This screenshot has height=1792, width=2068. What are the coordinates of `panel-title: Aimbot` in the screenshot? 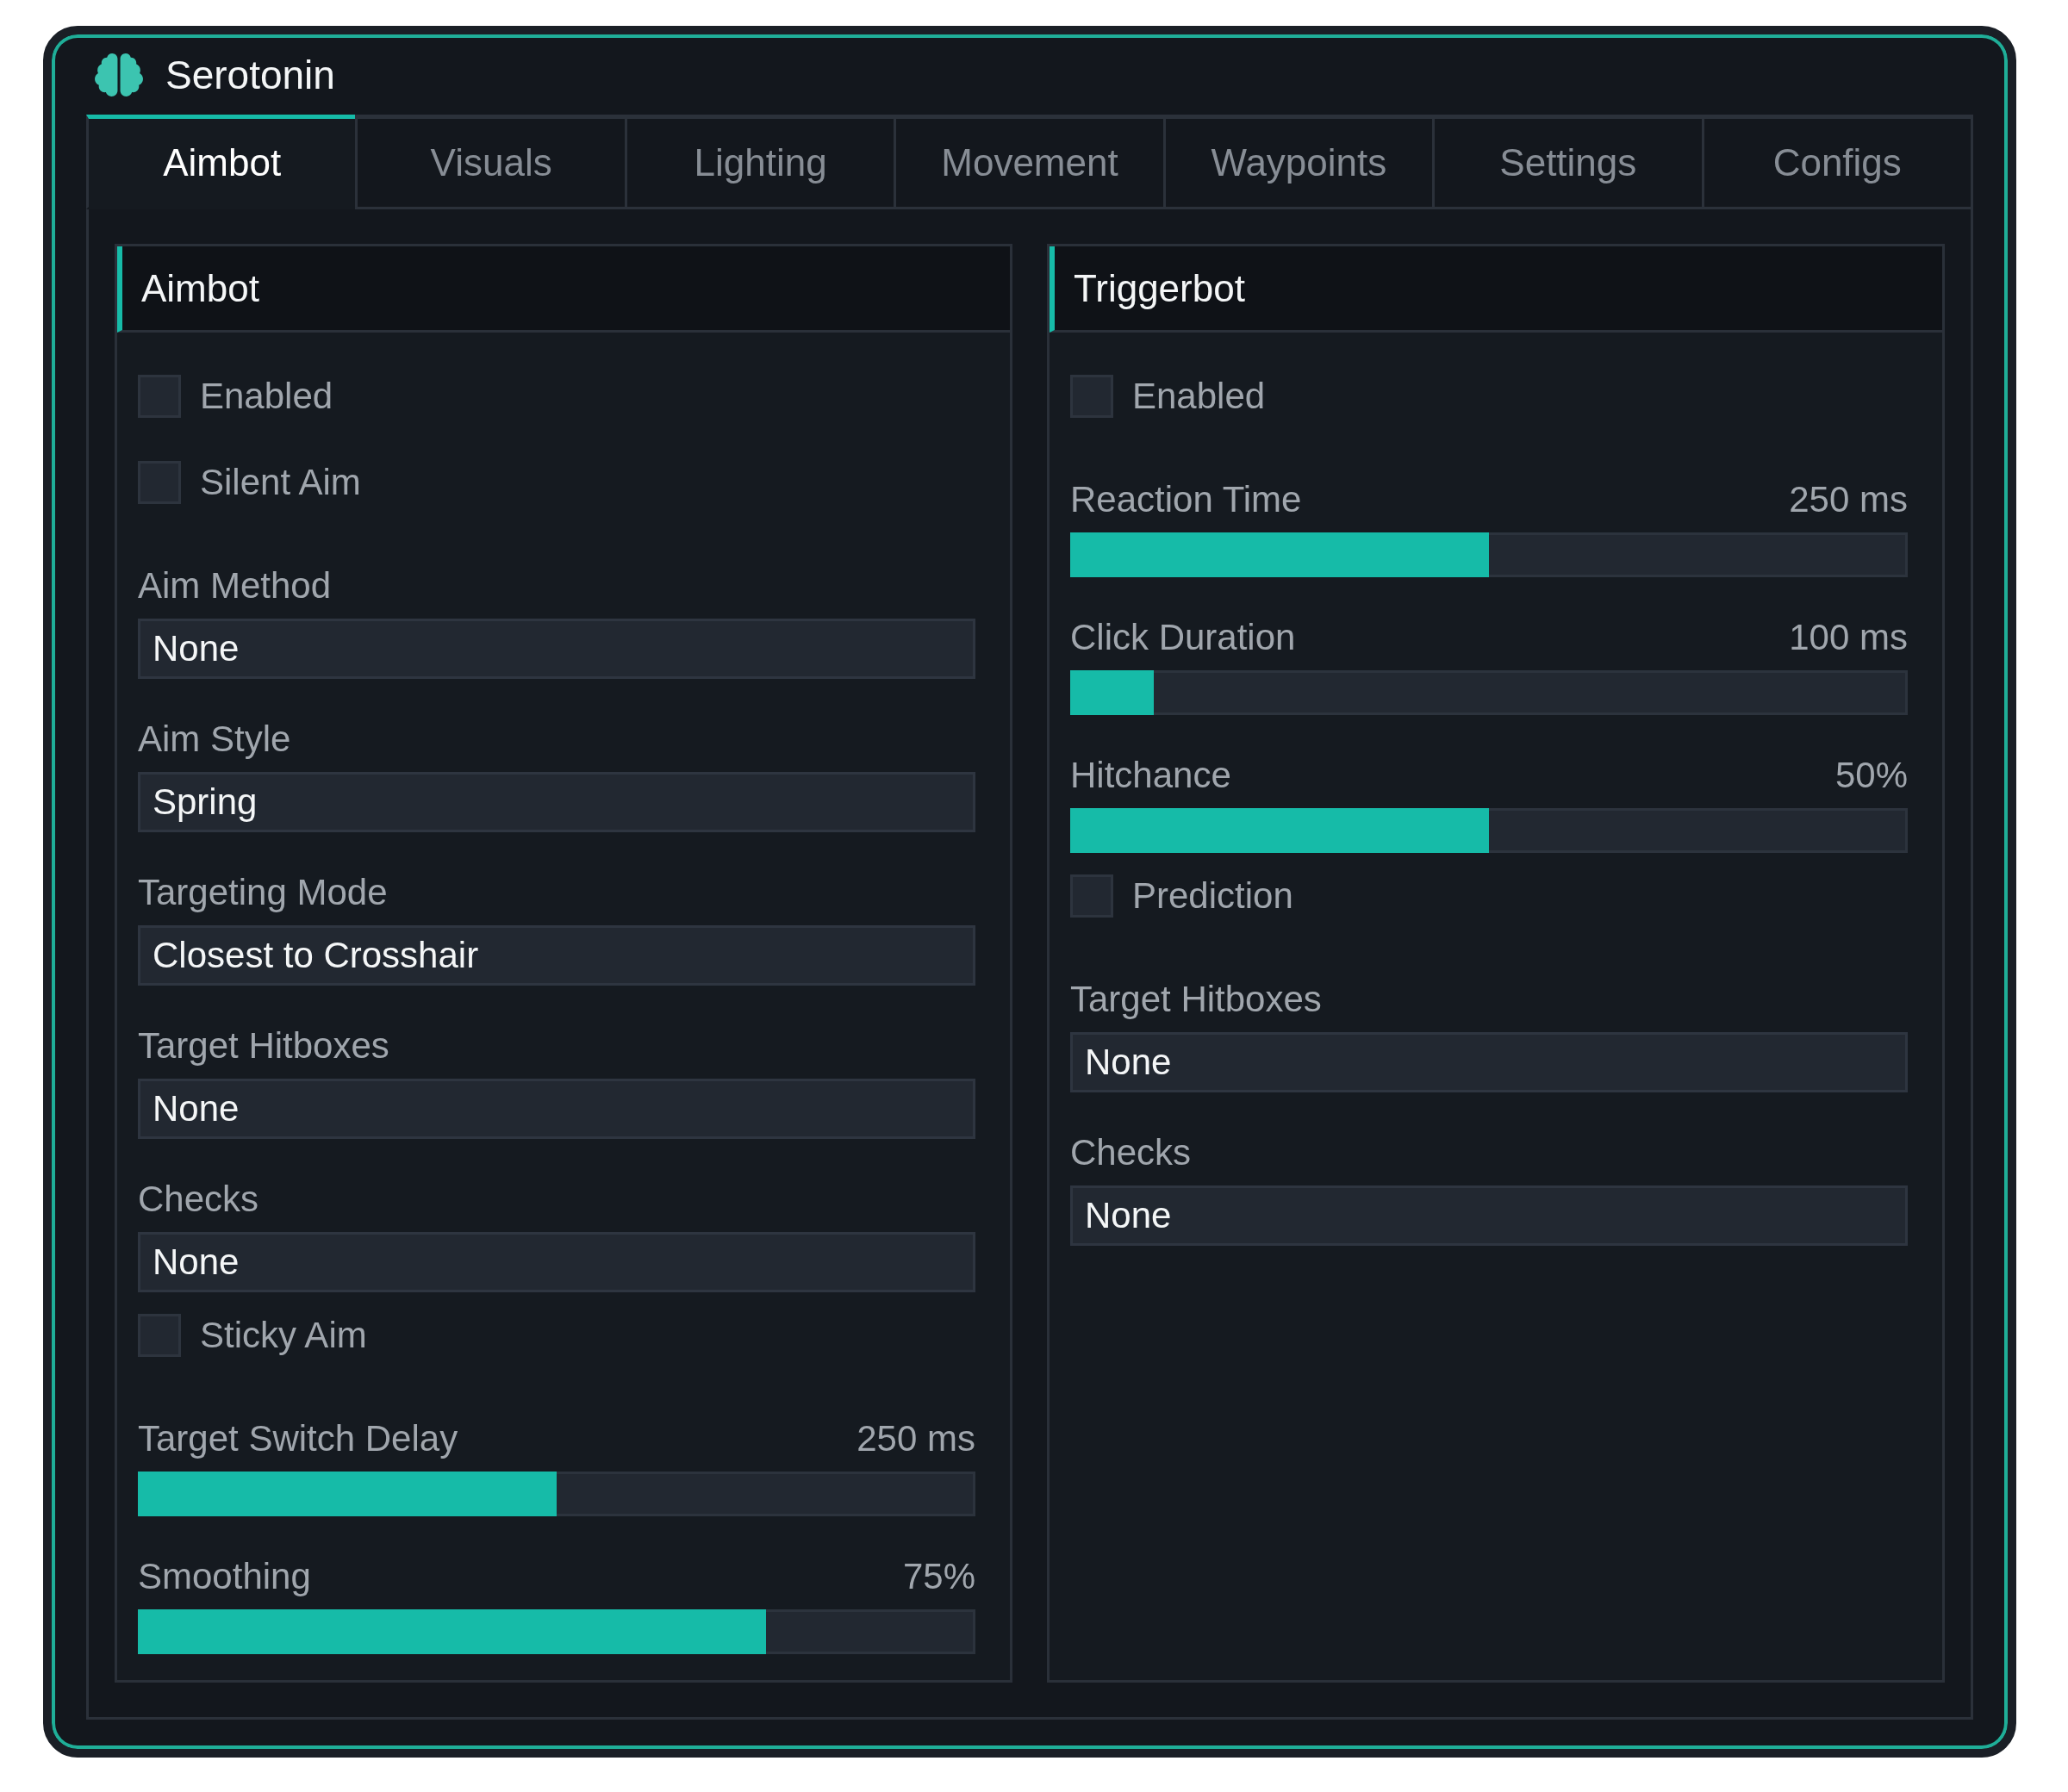 It's located at (200, 288).